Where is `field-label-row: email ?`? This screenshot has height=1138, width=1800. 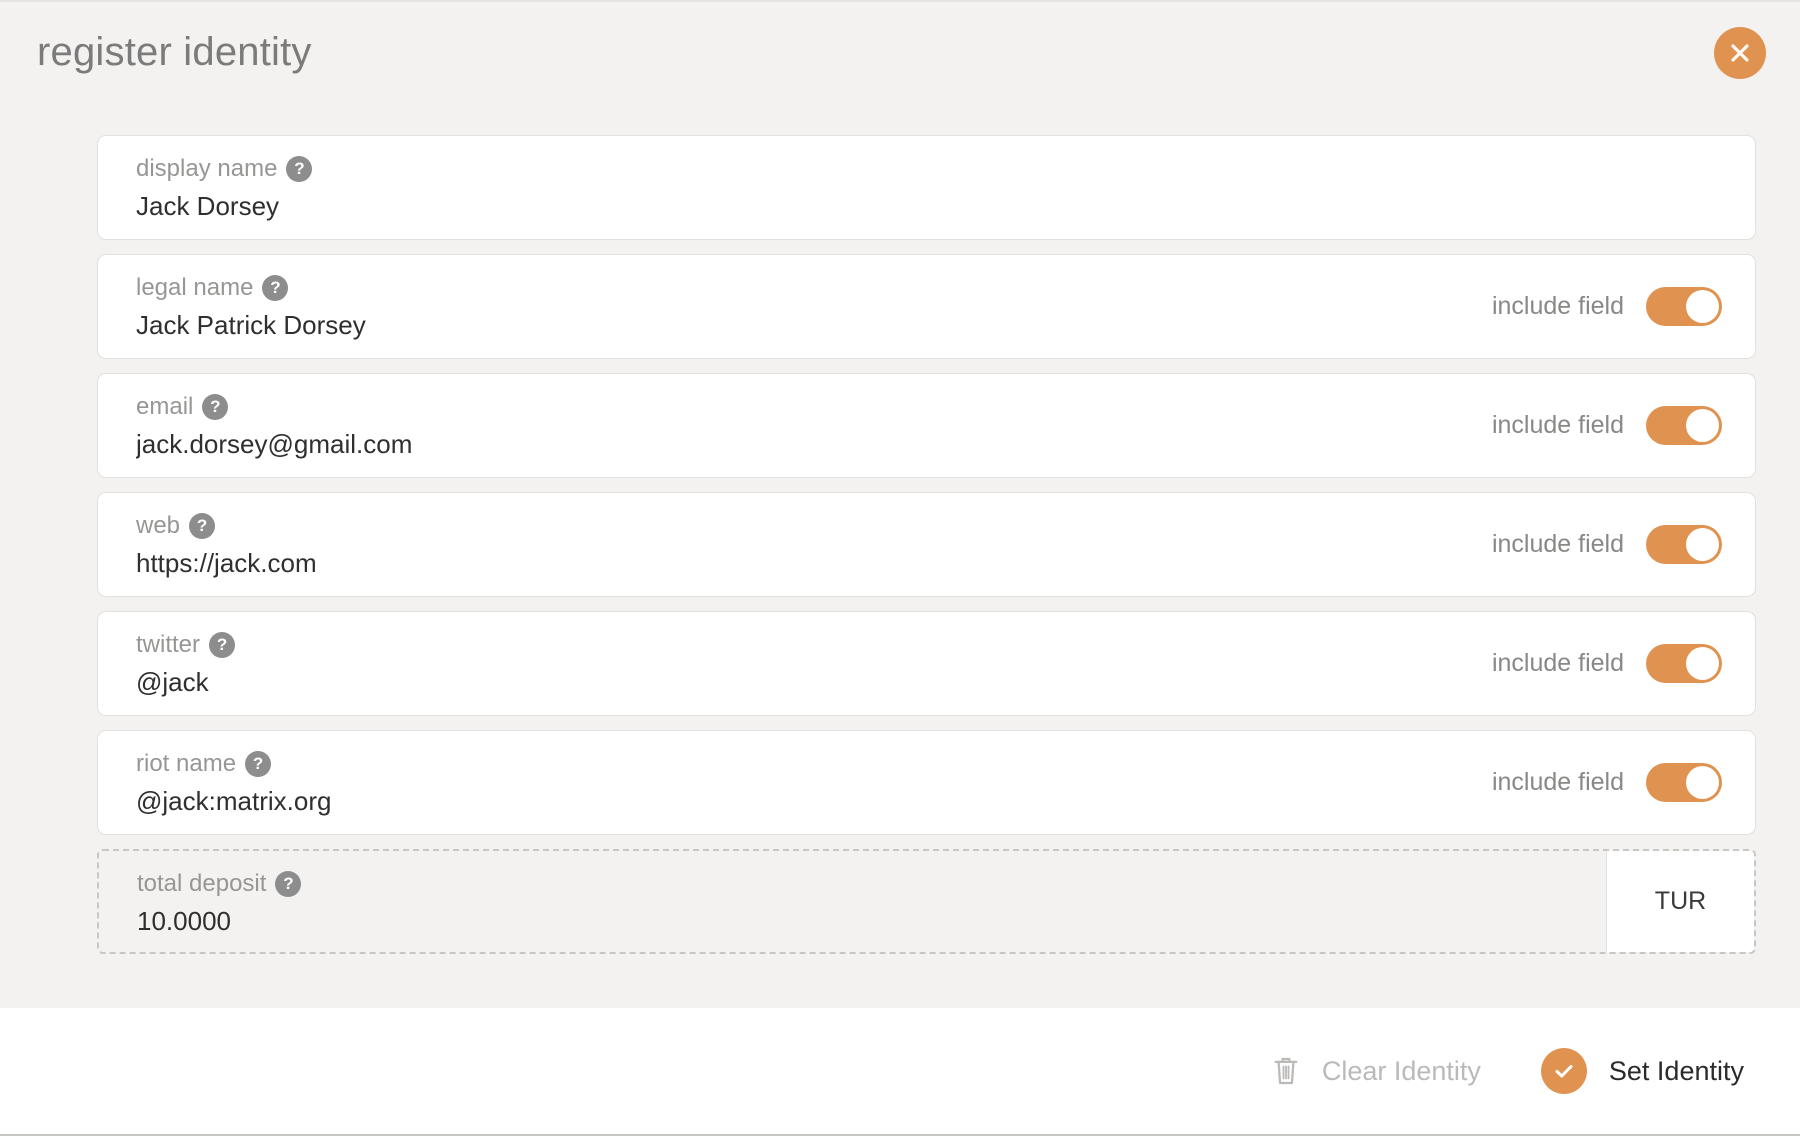 field-label-row: email ? is located at coordinates (814, 407).